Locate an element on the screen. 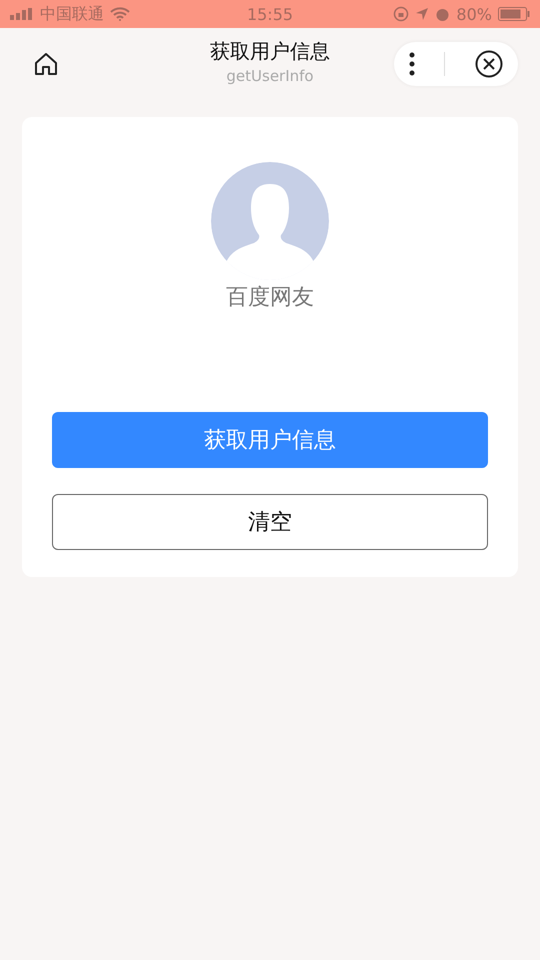 The image size is (540, 960). close-button is located at coordinates (489, 64).